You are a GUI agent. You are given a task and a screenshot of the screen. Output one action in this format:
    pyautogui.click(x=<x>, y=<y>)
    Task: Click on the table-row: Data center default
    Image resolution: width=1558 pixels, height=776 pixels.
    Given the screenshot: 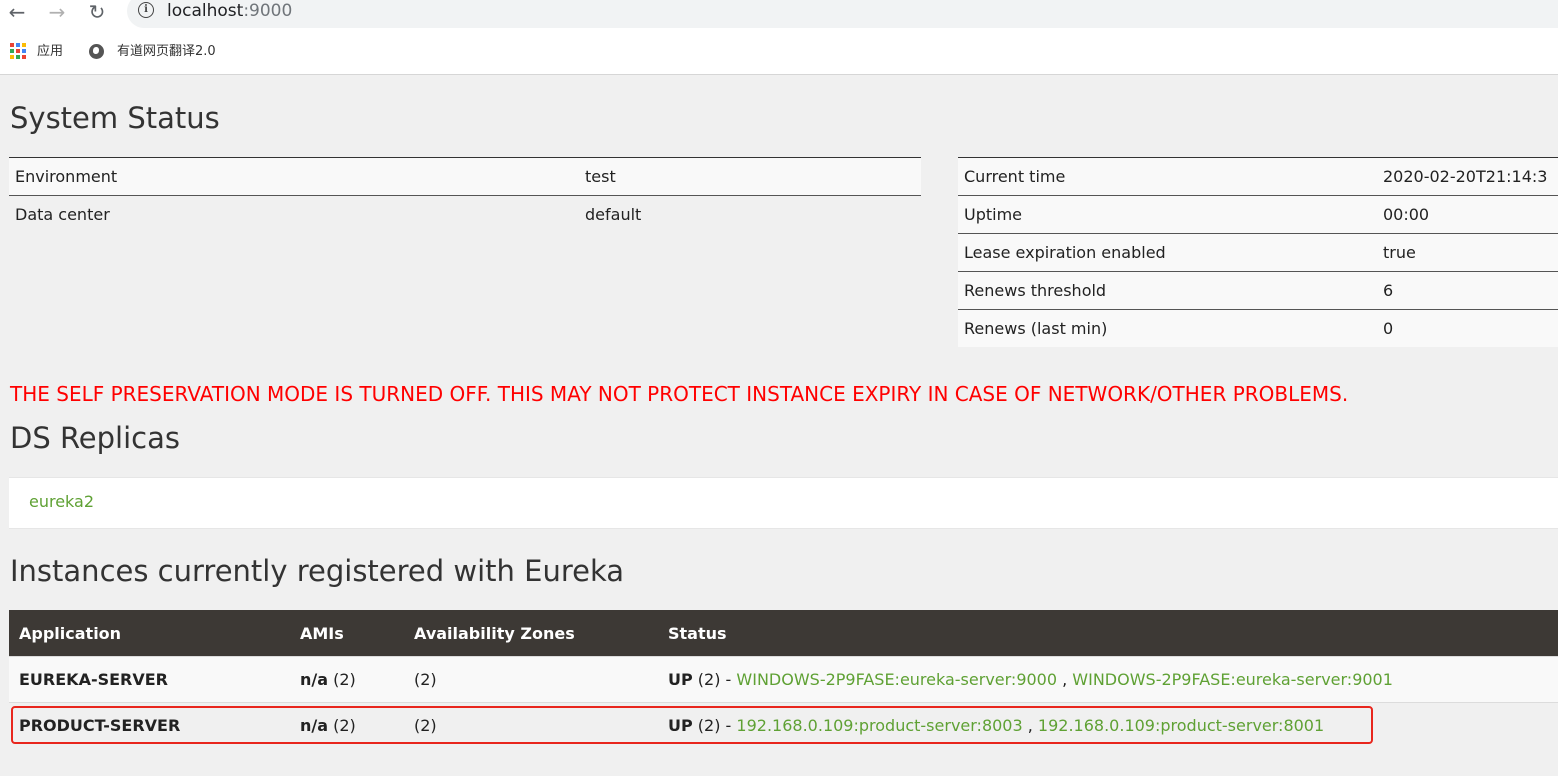 What is the action you would take?
    pyautogui.click(x=465, y=214)
    